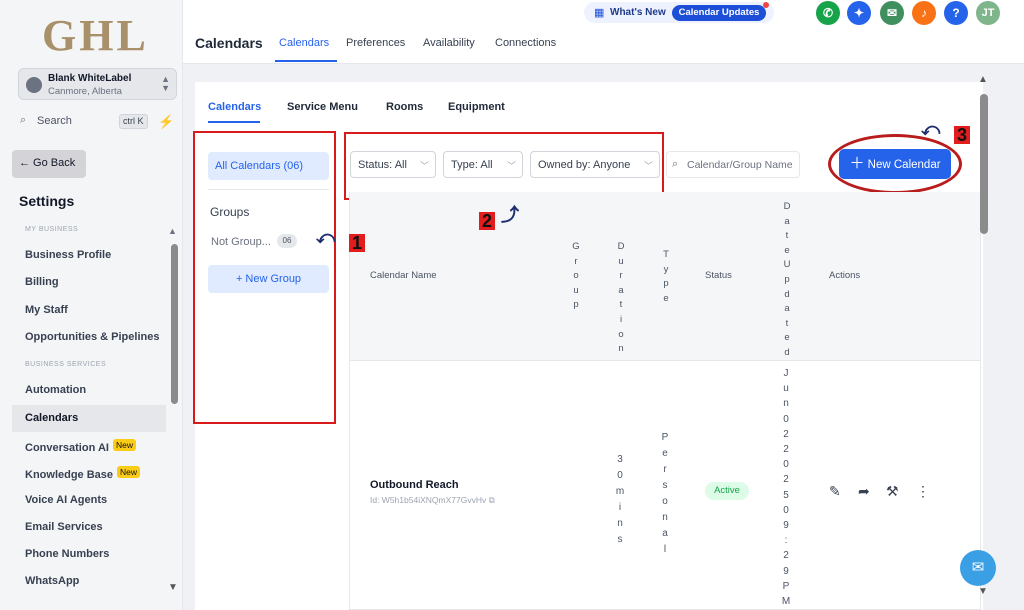 The width and height of the screenshot is (1024, 610). Describe the element at coordinates (510, 215) in the screenshot. I see `annotation-arrow-2: ⤴` at that location.